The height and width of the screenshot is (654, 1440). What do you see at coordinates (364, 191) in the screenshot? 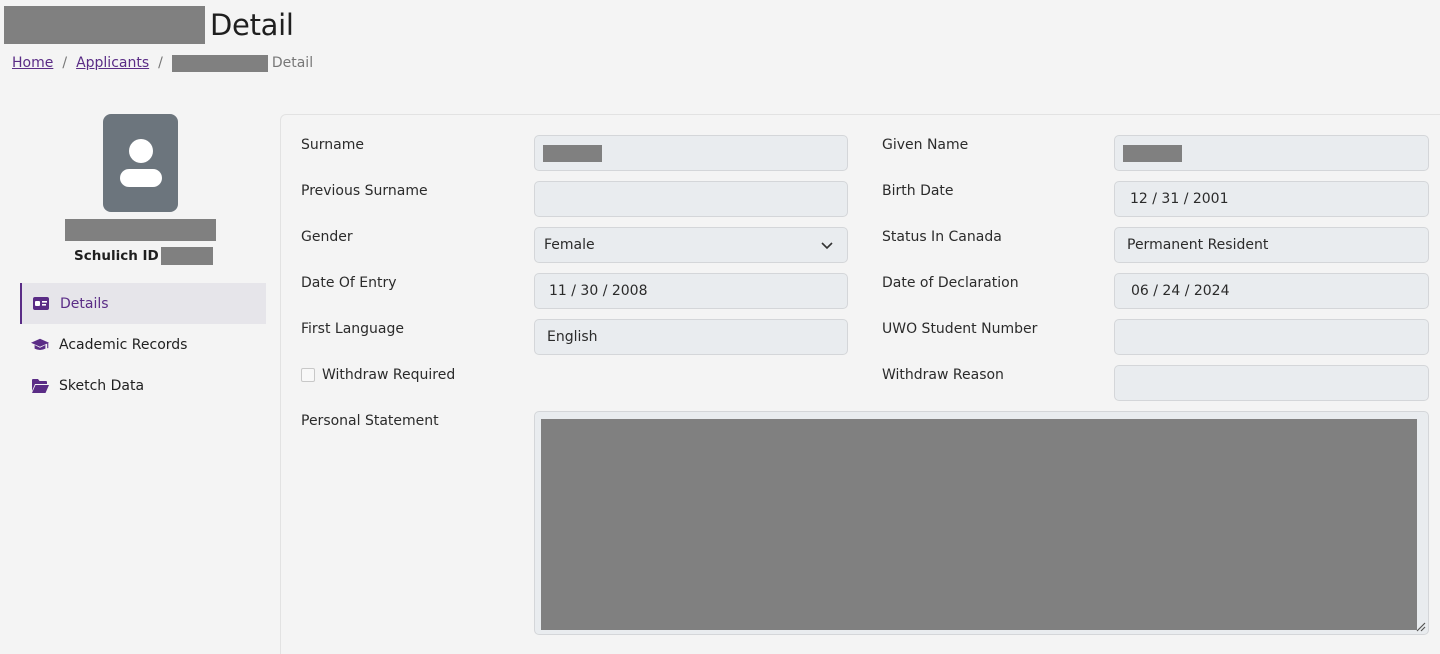
I see `previous-surname-label: Previous Surname` at bounding box center [364, 191].